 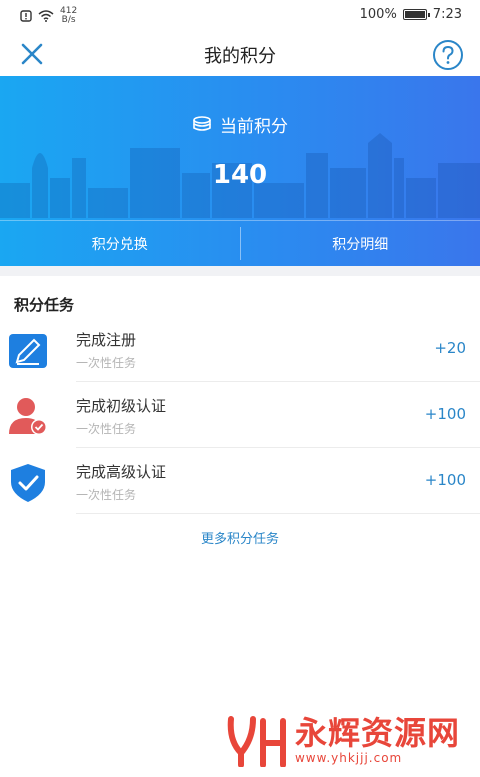 What do you see at coordinates (448, 55) in the screenshot?
I see `help-icon` at bounding box center [448, 55].